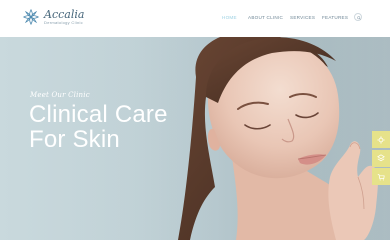 The width and height of the screenshot is (390, 240). What do you see at coordinates (60, 95) in the screenshot?
I see `hero-kicker: Meet Our Clinic` at bounding box center [60, 95].